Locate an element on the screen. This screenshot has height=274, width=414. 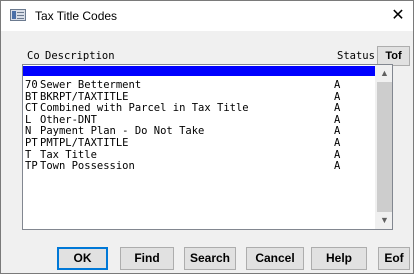
list-item-code: TP is located at coordinates (31, 166).